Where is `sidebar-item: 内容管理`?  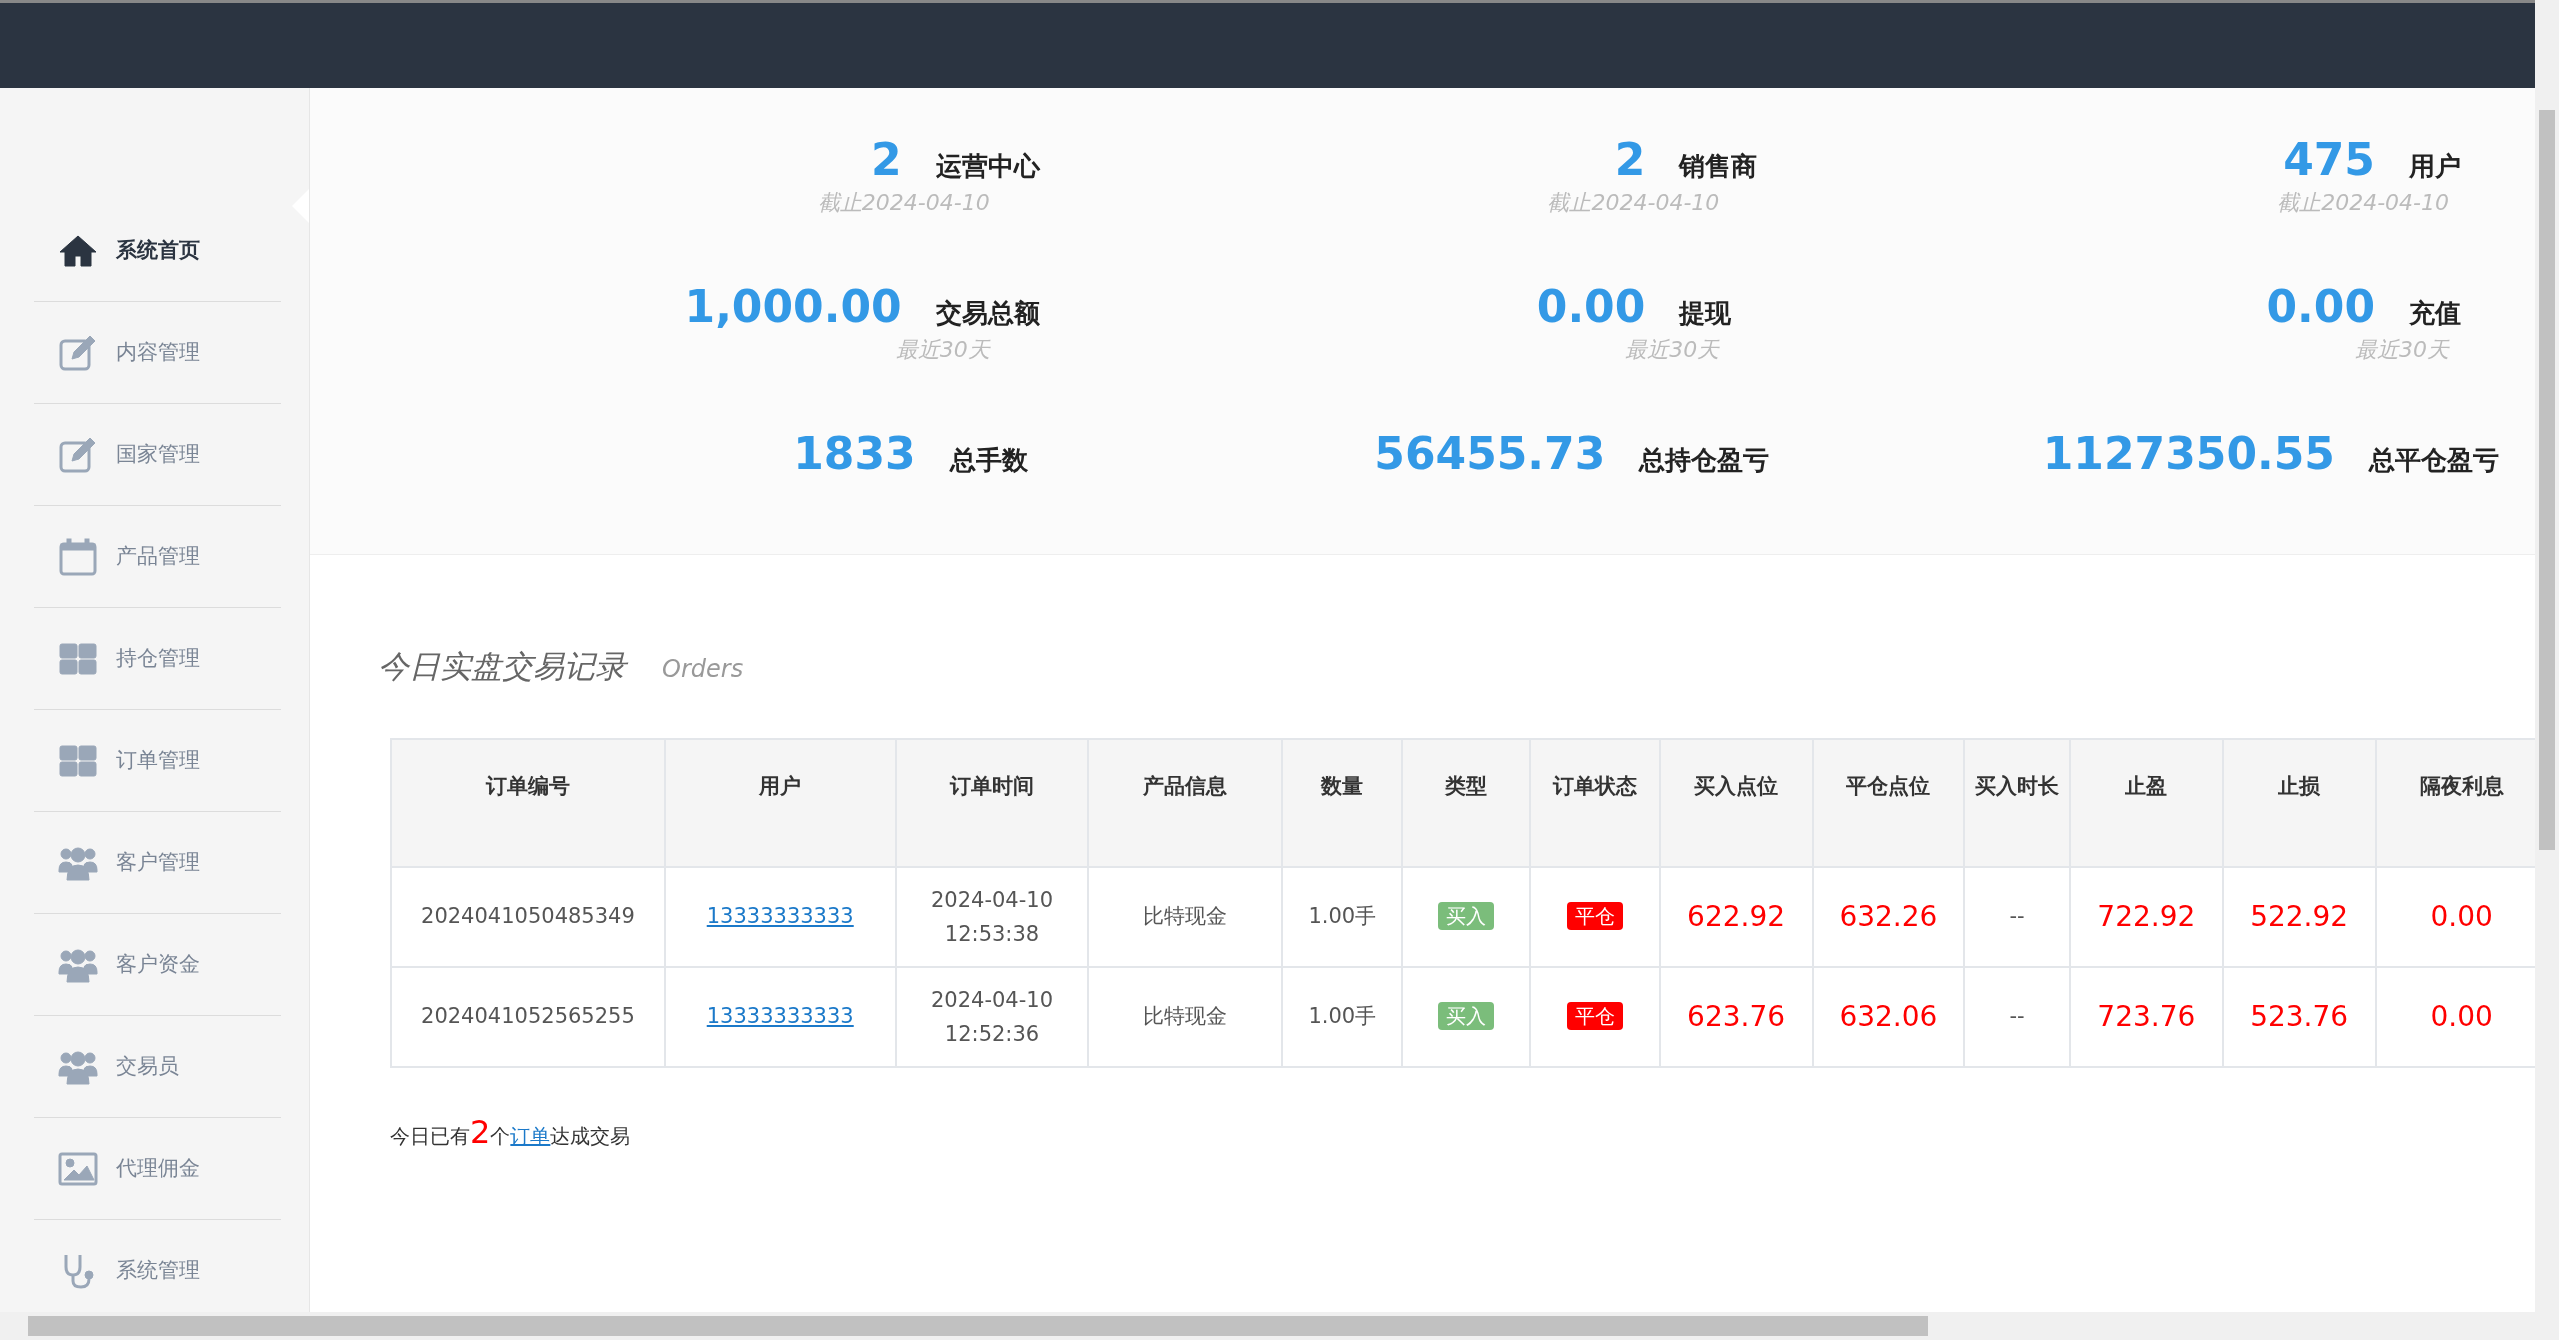
sidebar-item: 内容管理 is located at coordinates (157, 353).